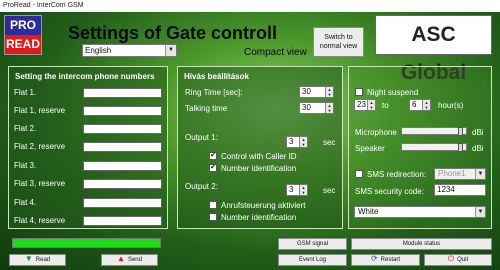  What do you see at coordinates (297, 190) in the screenshot?
I see `output-2-stepper: 3 ▲ ▼` at bounding box center [297, 190].